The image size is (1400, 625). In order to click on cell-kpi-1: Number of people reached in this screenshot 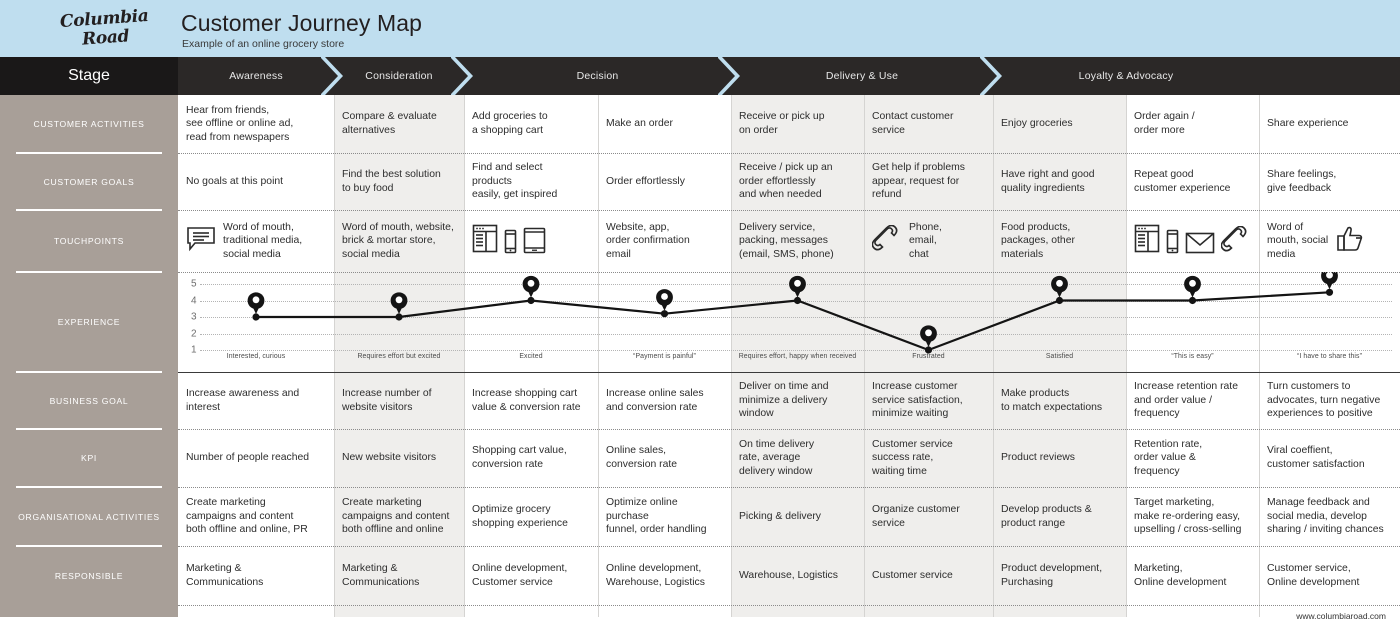, I will do `click(256, 458)`.